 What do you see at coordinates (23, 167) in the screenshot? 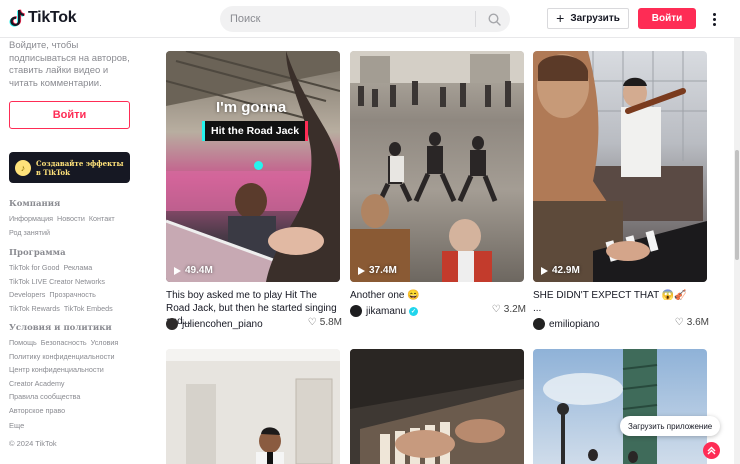
I see `effects-icon: ♪` at bounding box center [23, 167].